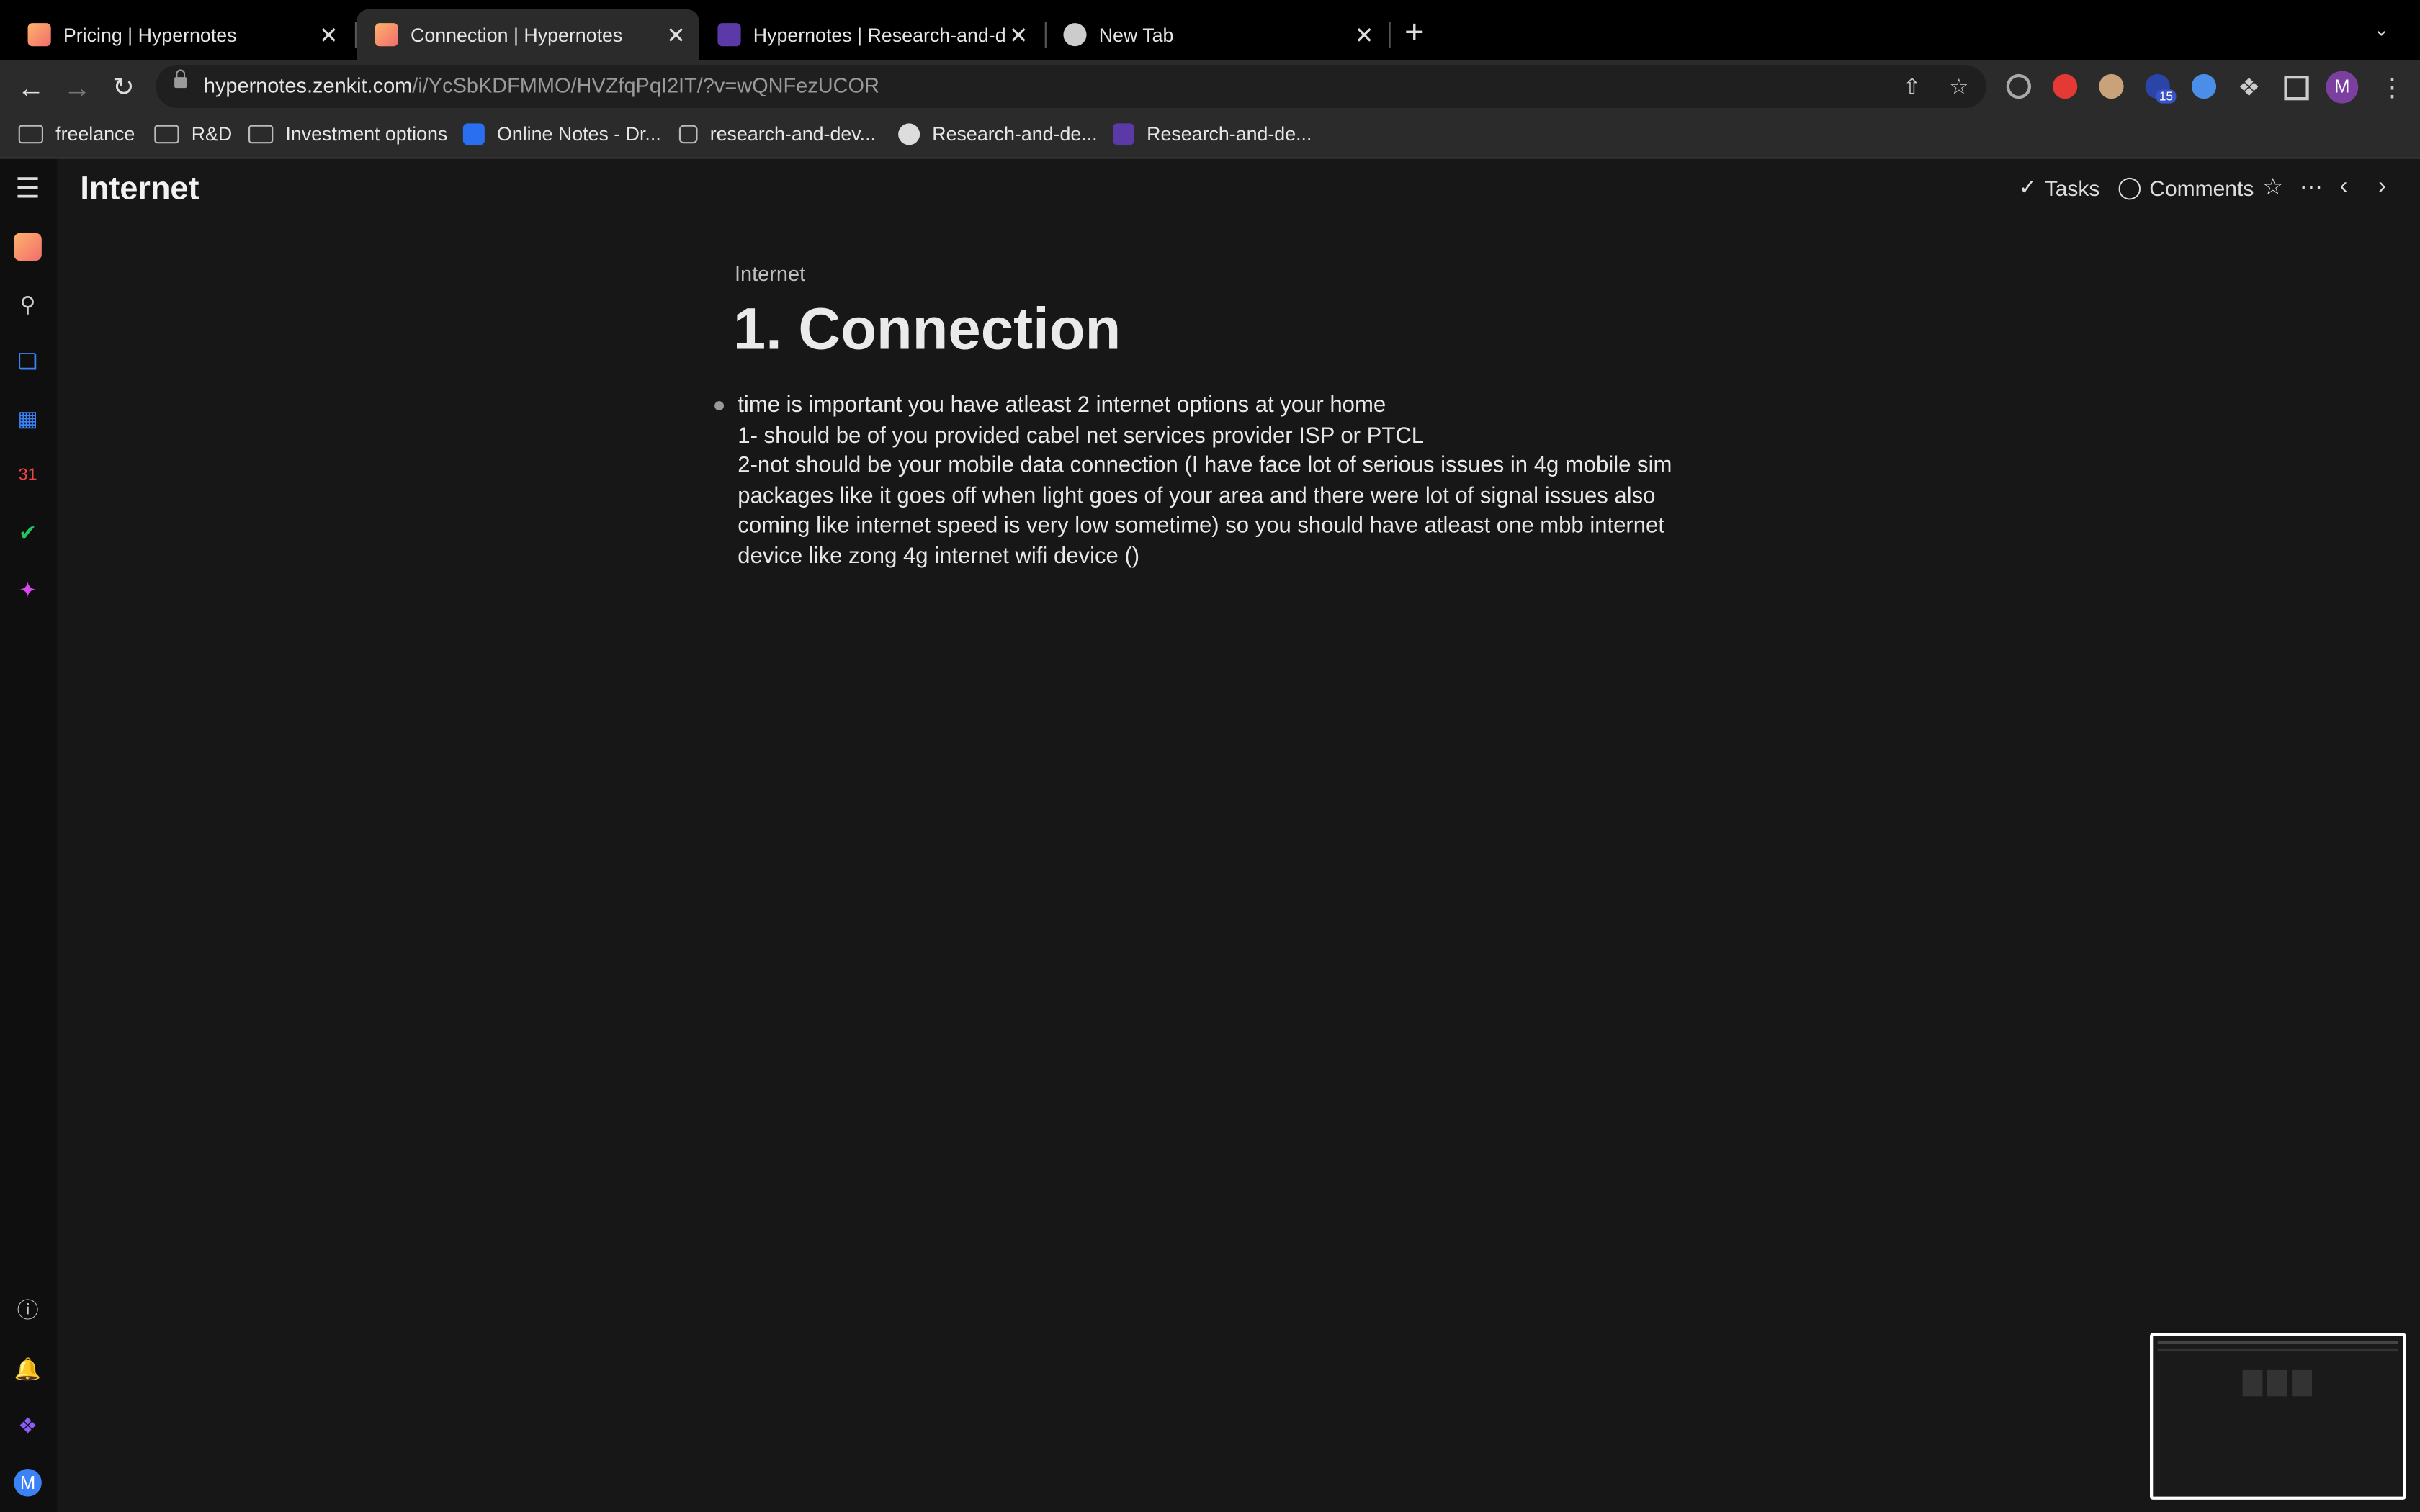 The width and height of the screenshot is (2420, 1512). What do you see at coordinates (28, 1368) in the screenshot?
I see `bell-icon: 🔔` at bounding box center [28, 1368].